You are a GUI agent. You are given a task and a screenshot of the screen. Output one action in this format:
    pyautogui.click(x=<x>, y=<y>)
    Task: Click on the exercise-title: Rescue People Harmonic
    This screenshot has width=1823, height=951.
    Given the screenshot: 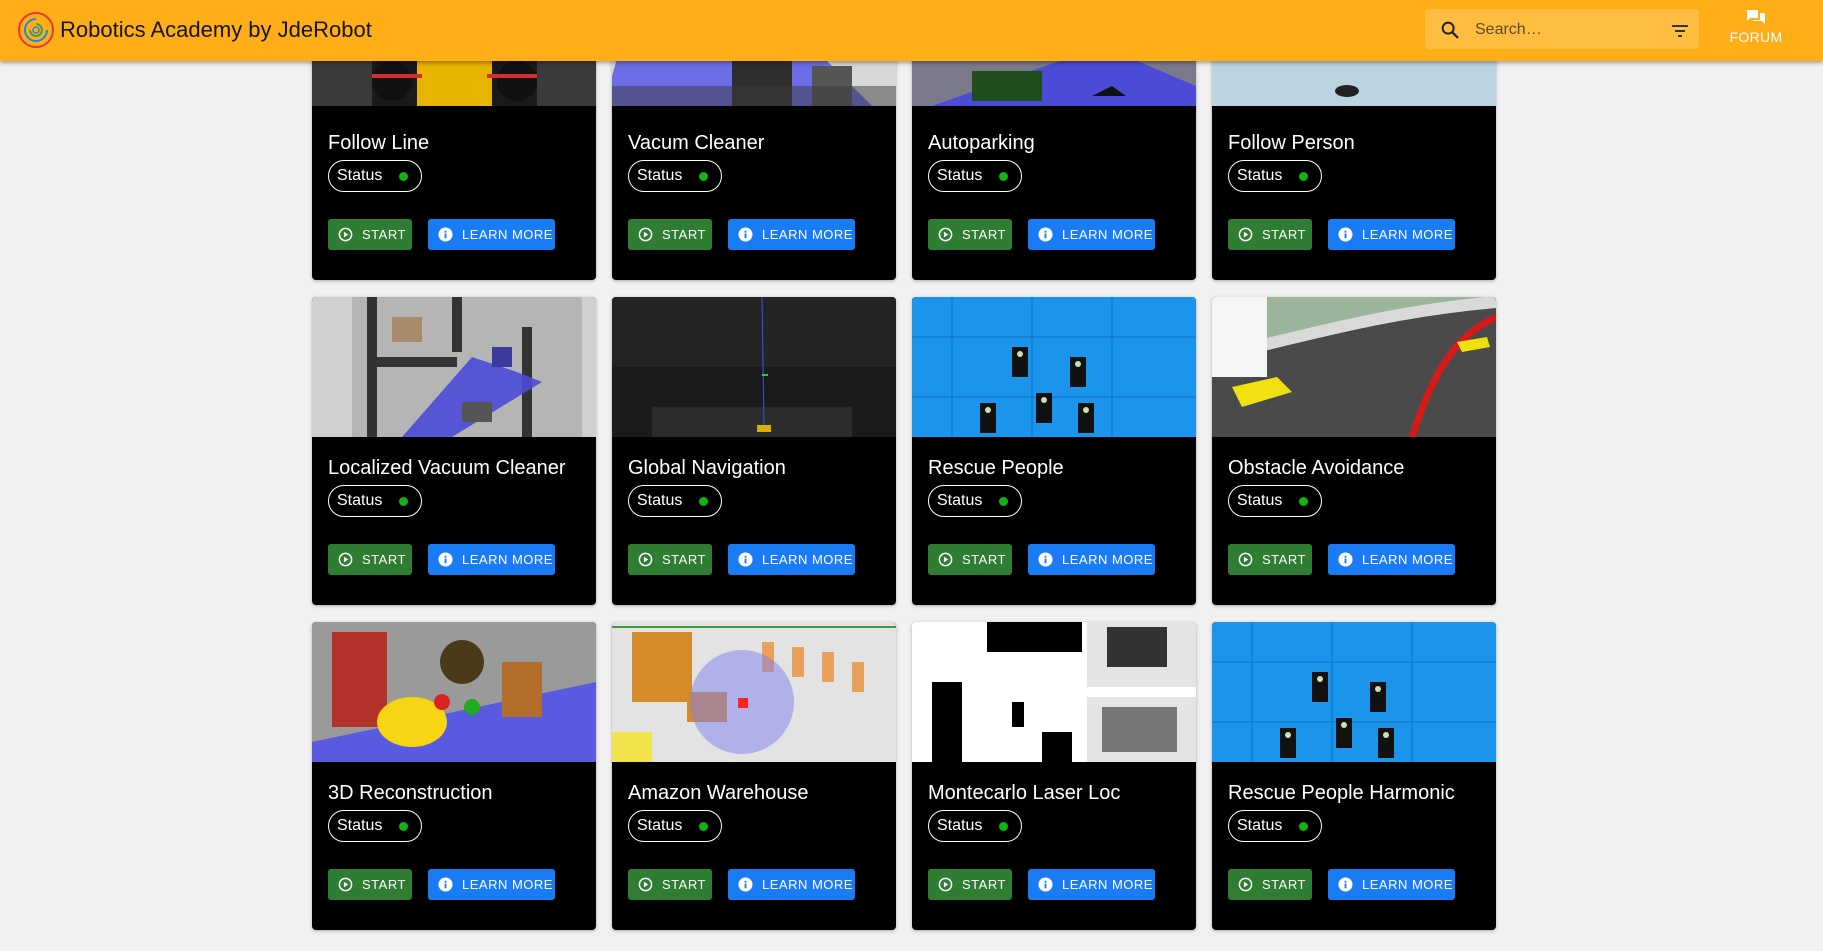 What is the action you would take?
    pyautogui.click(x=1341, y=793)
    